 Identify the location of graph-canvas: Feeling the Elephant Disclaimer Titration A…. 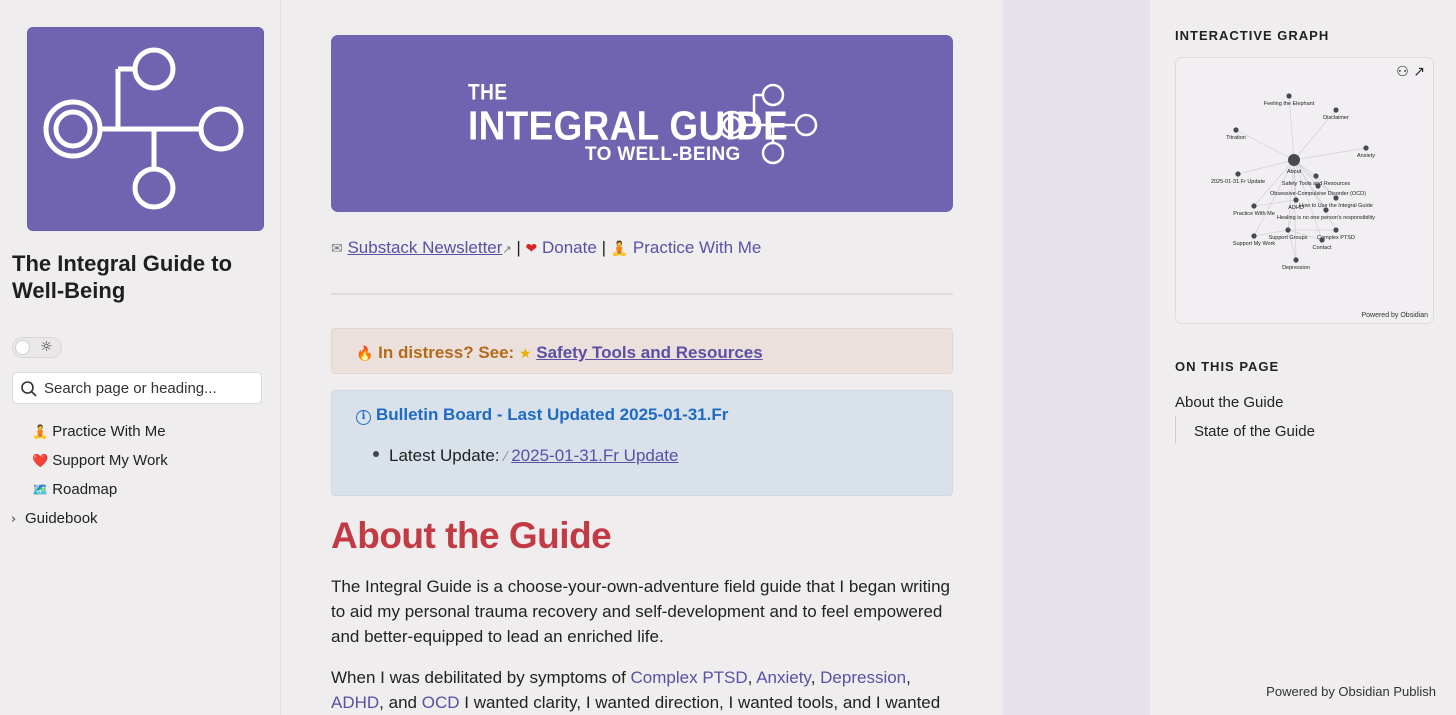
(1305, 191).